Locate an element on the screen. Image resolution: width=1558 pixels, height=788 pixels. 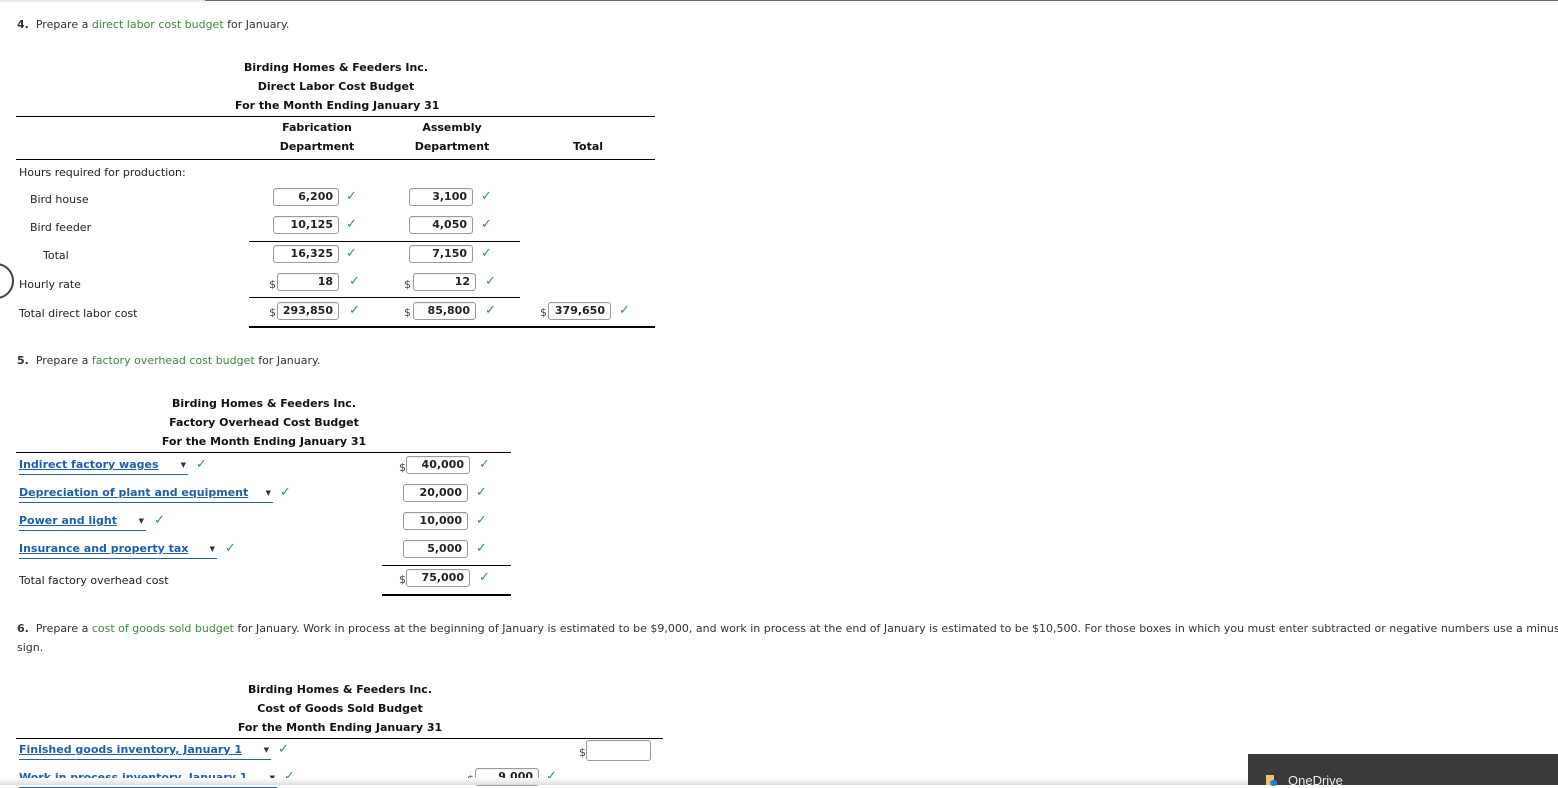
hourly-rate-asm-input: 12 is located at coordinates (444, 282).